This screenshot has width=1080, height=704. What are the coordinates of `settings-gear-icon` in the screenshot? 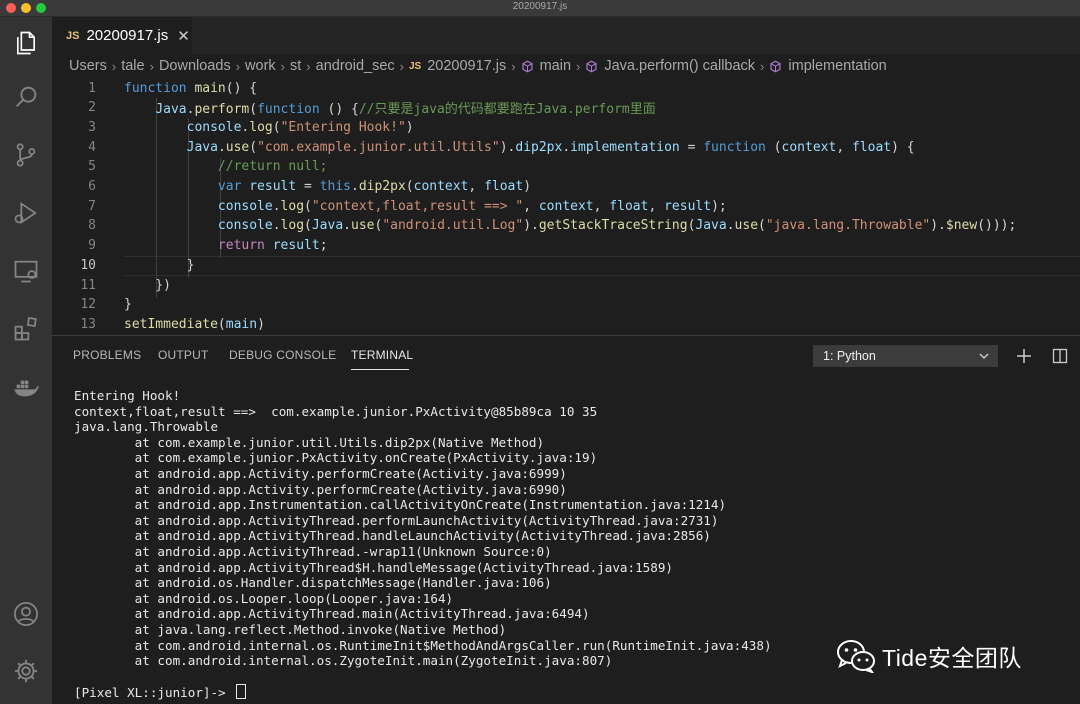 It's located at (26, 671).